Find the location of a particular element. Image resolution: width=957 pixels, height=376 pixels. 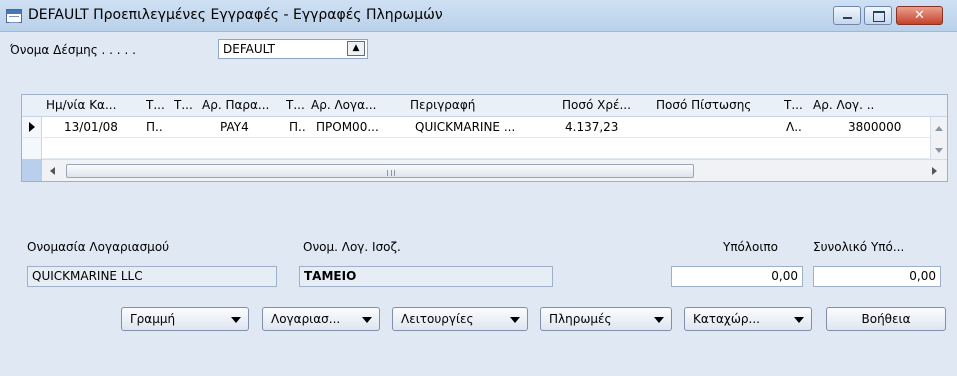

cell-document-no: PAY4 is located at coordinates (252, 127).